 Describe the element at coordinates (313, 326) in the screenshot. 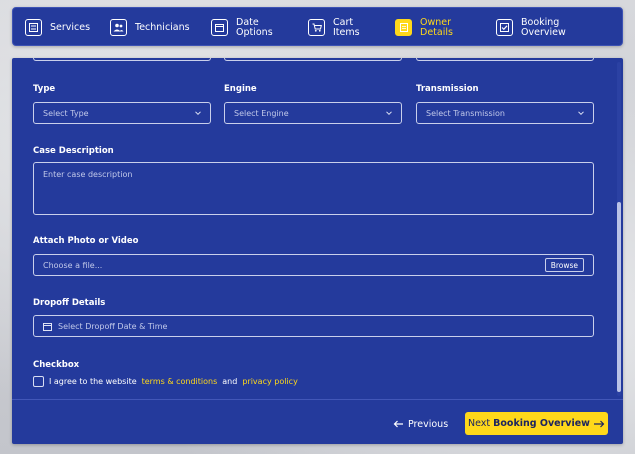

I see `dropoff-datetime-input: Select Dropoff Date & Time` at that location.